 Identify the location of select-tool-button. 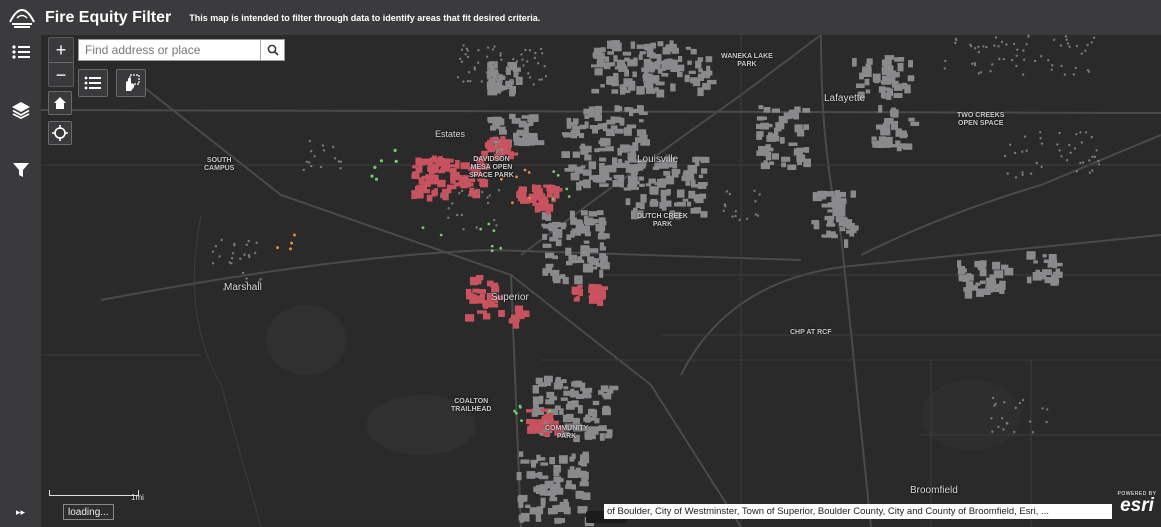
(131, 83).